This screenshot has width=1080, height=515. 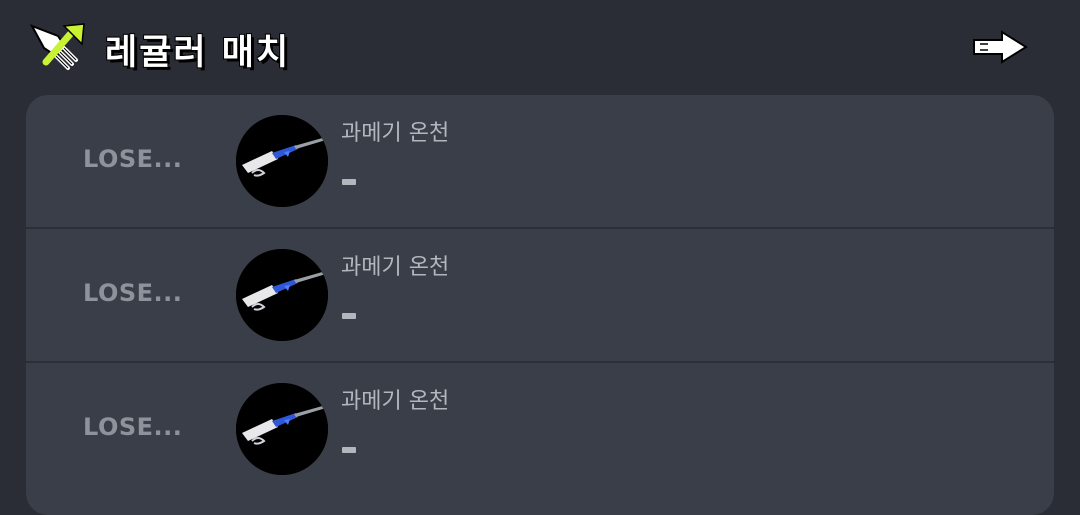 What do you see at coordinates (1000, 47) in the screenshot?
I see `arrow-right-icon` at bounding box center [1000, 47].